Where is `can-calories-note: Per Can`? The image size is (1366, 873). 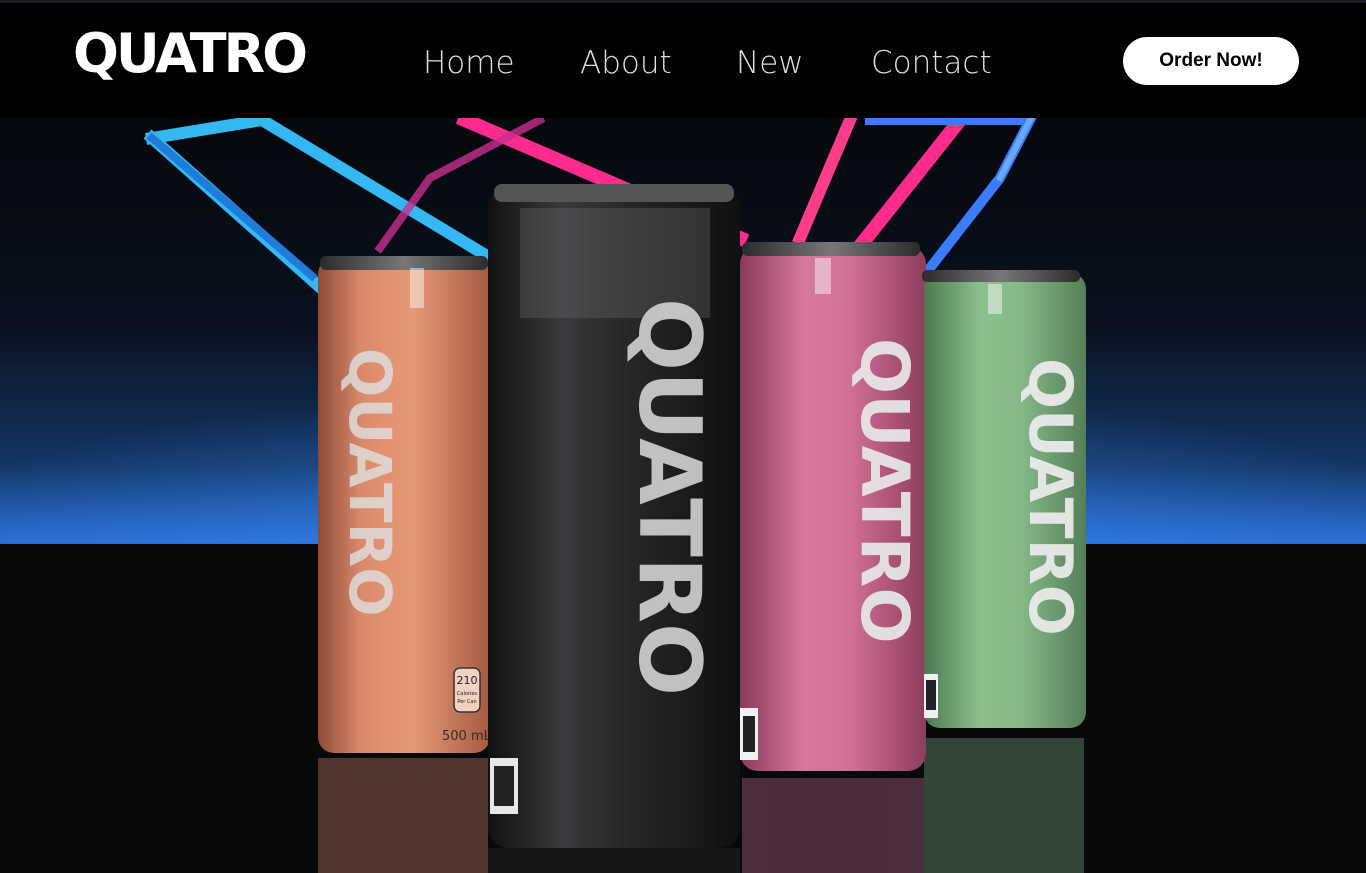
can-calories-note: Per Can is located at coordinates (466, 702).